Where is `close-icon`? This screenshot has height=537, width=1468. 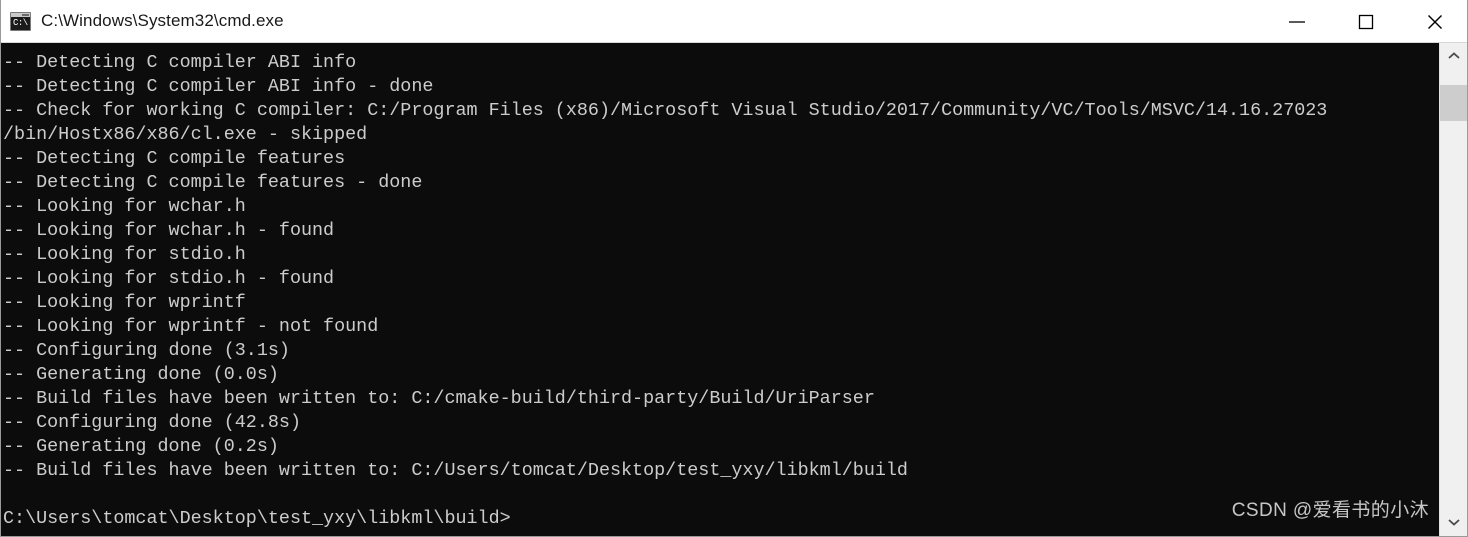
close-icon is located at coordinates (1435, 22).